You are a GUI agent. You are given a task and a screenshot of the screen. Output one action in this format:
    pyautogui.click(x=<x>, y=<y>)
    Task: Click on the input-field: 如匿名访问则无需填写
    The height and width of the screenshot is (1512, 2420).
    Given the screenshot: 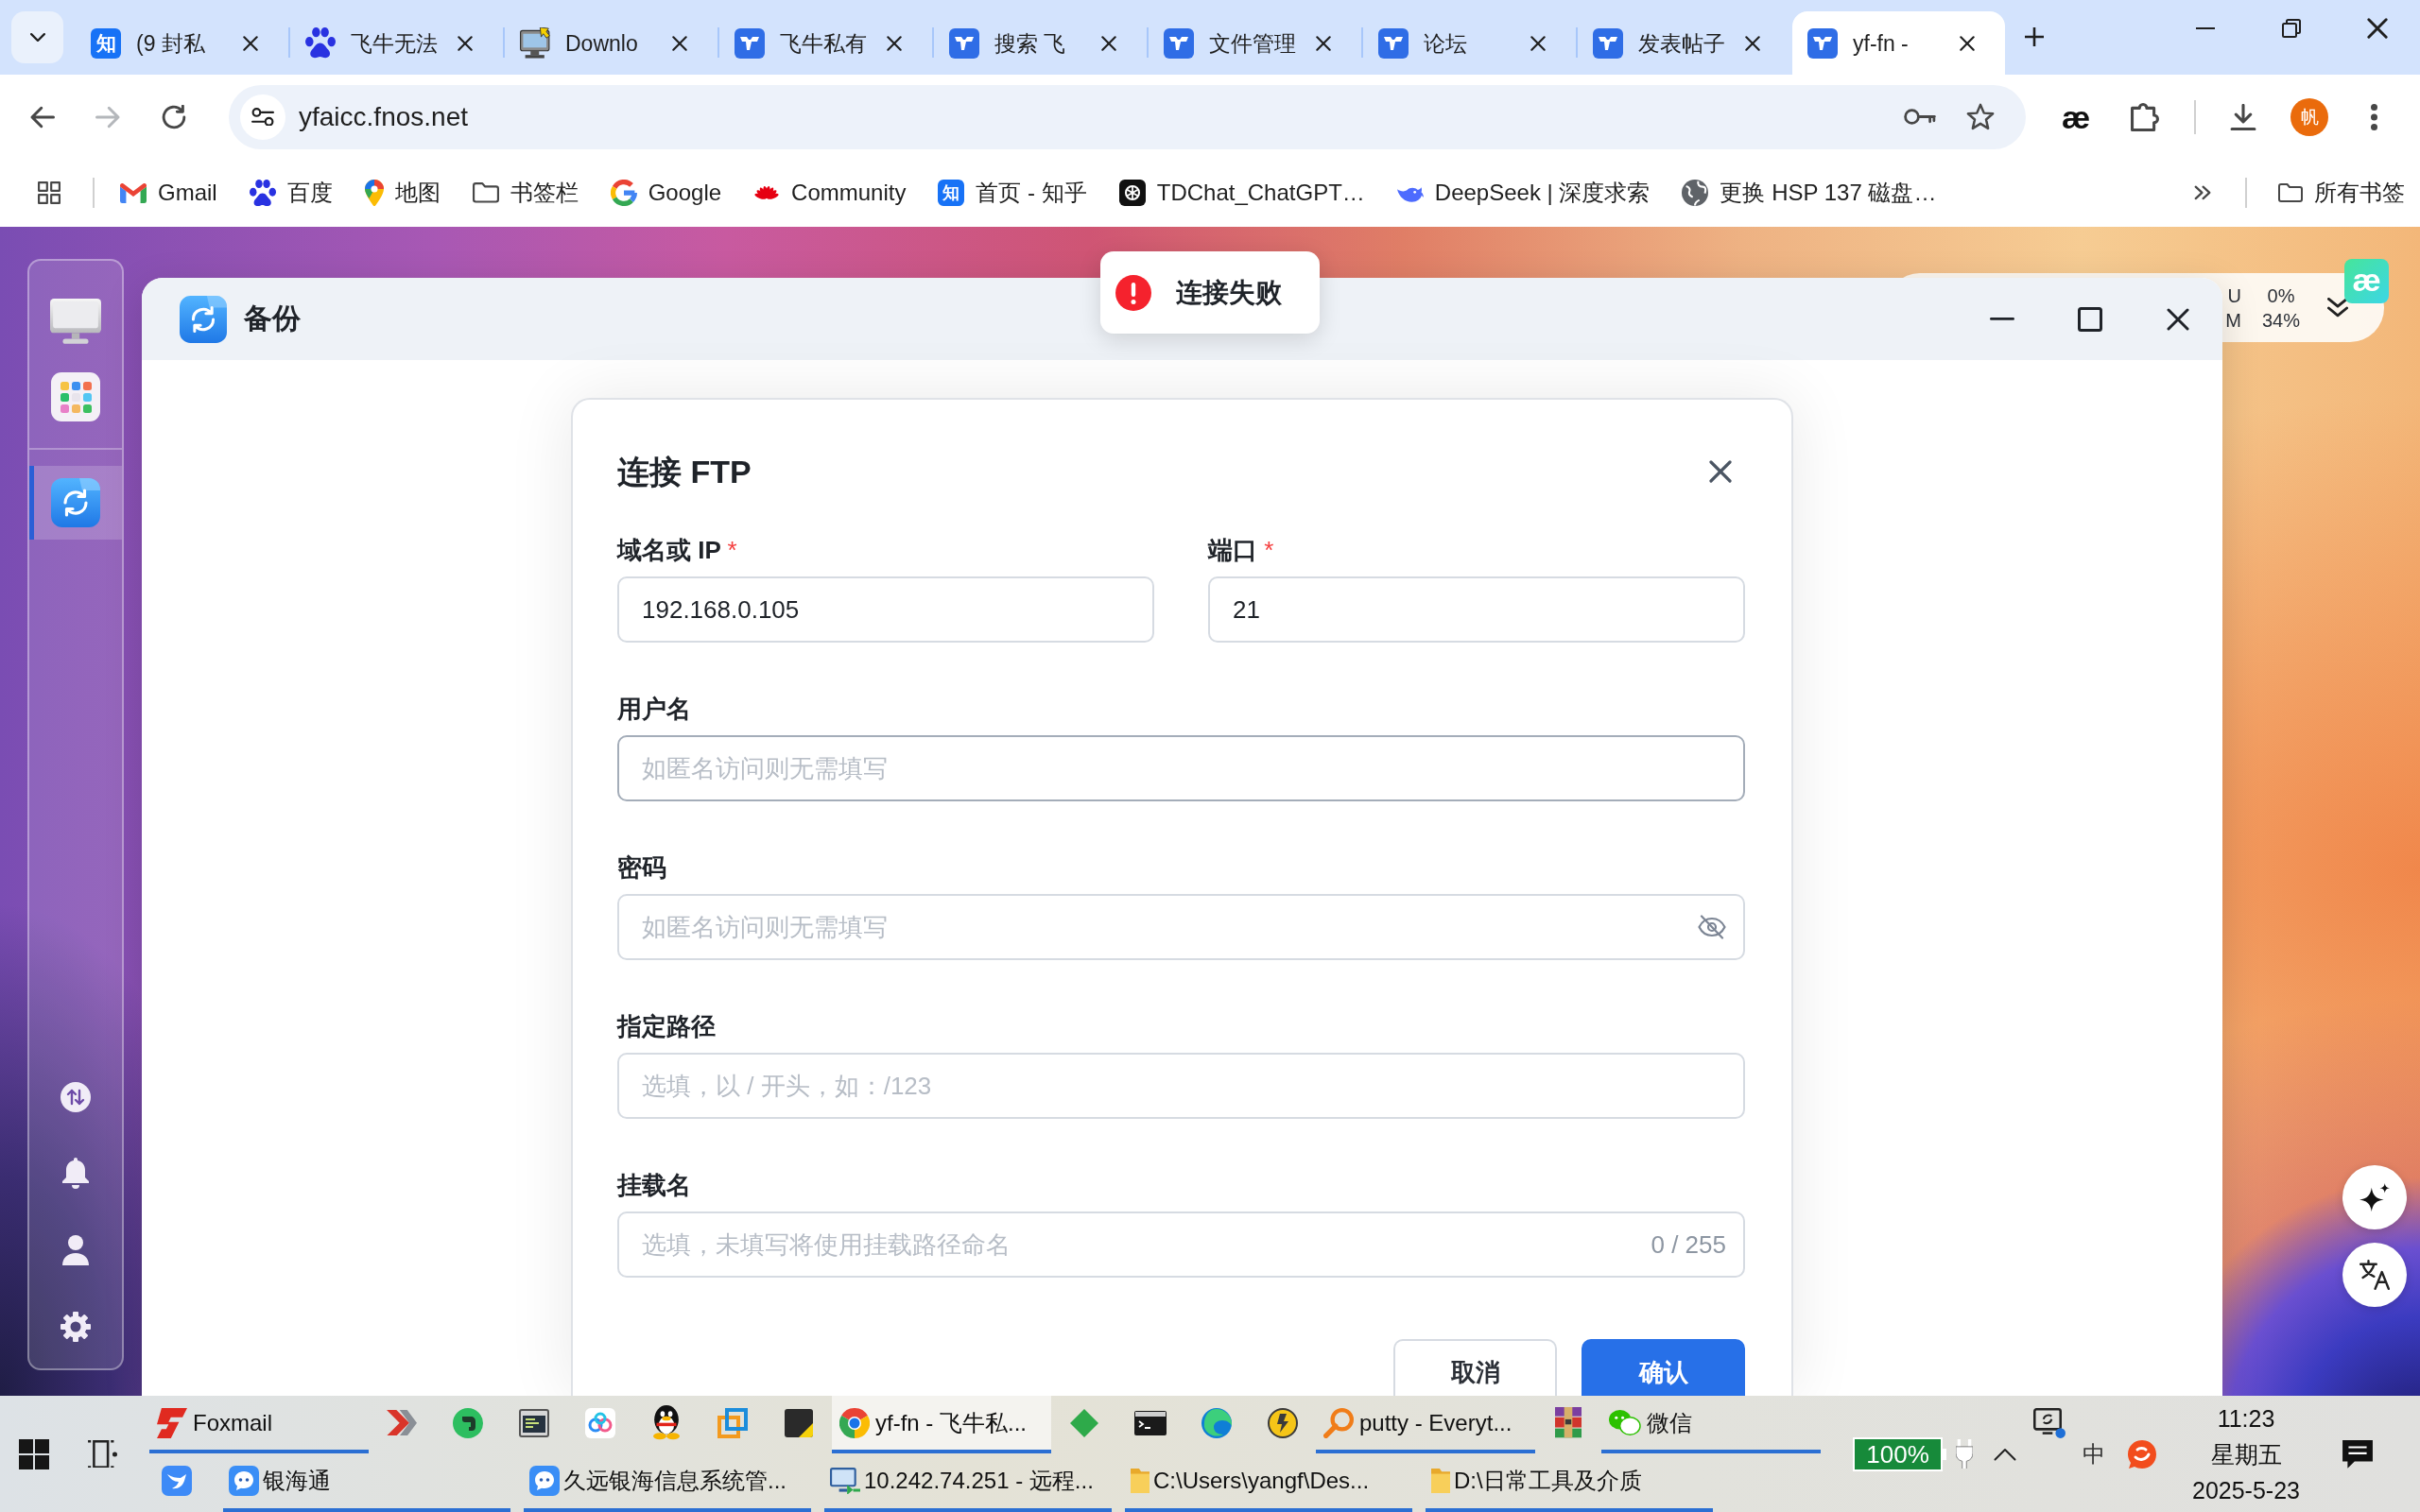 What is the action you would take?
    pyautogui.click(x=1181, y=768)
    